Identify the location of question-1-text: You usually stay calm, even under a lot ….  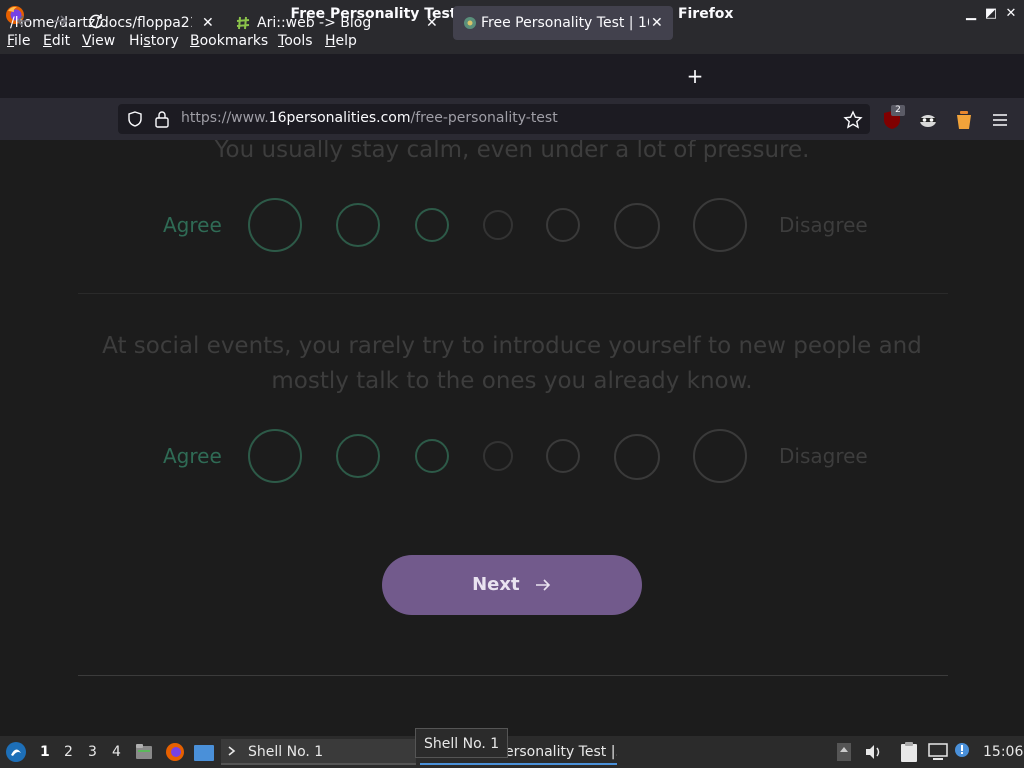
(512, 151).